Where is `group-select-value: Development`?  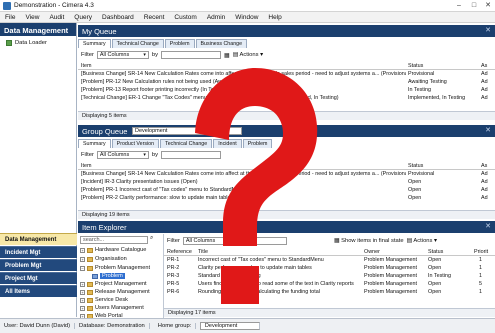 group-select-value: Development is located at coordinates (151, 131).